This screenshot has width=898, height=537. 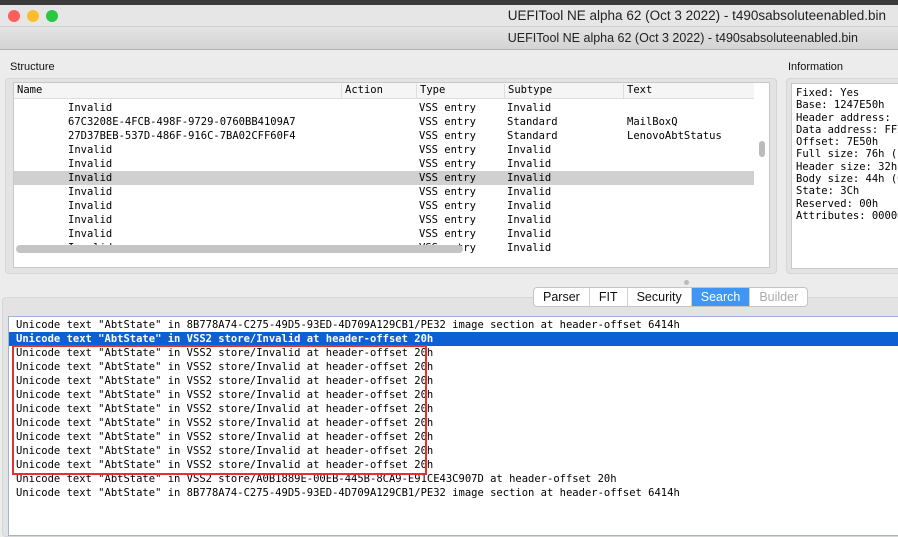 I want to click on cell-text: MailBoxQ, so click(x=652, y=122).